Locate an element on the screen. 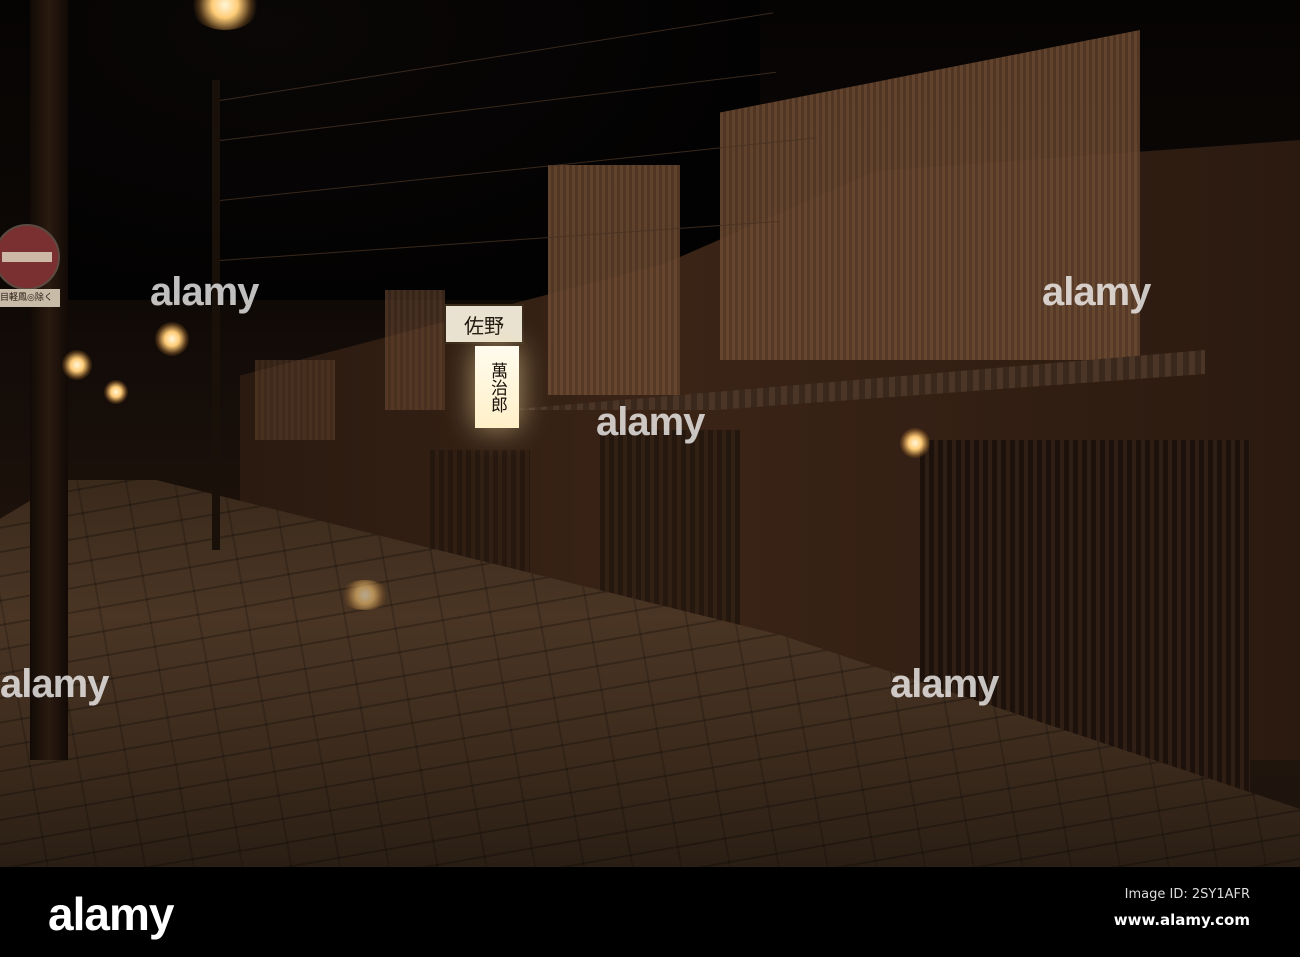  alamy-logo: alamy is located at coordinates (111, 914).